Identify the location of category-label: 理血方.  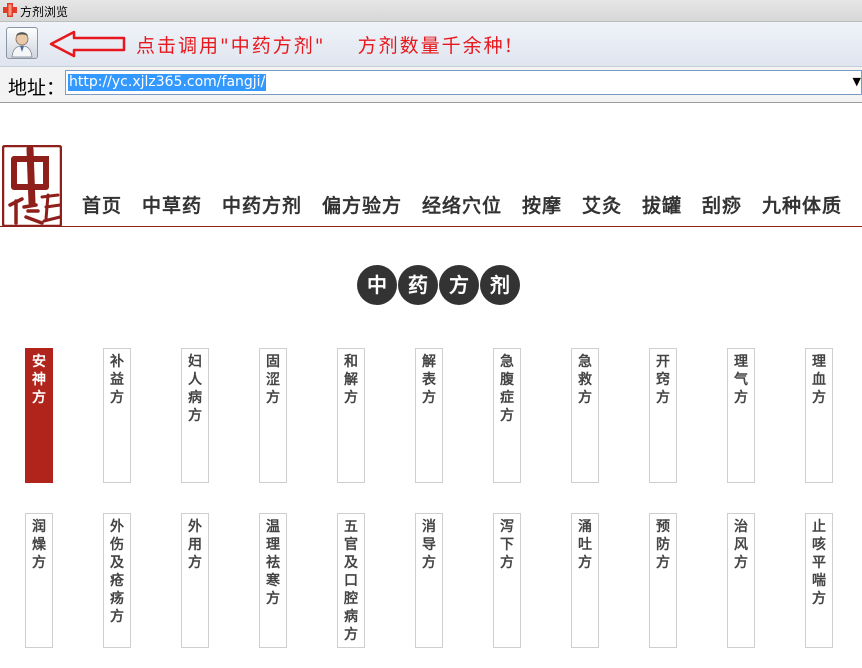
(819, 380).